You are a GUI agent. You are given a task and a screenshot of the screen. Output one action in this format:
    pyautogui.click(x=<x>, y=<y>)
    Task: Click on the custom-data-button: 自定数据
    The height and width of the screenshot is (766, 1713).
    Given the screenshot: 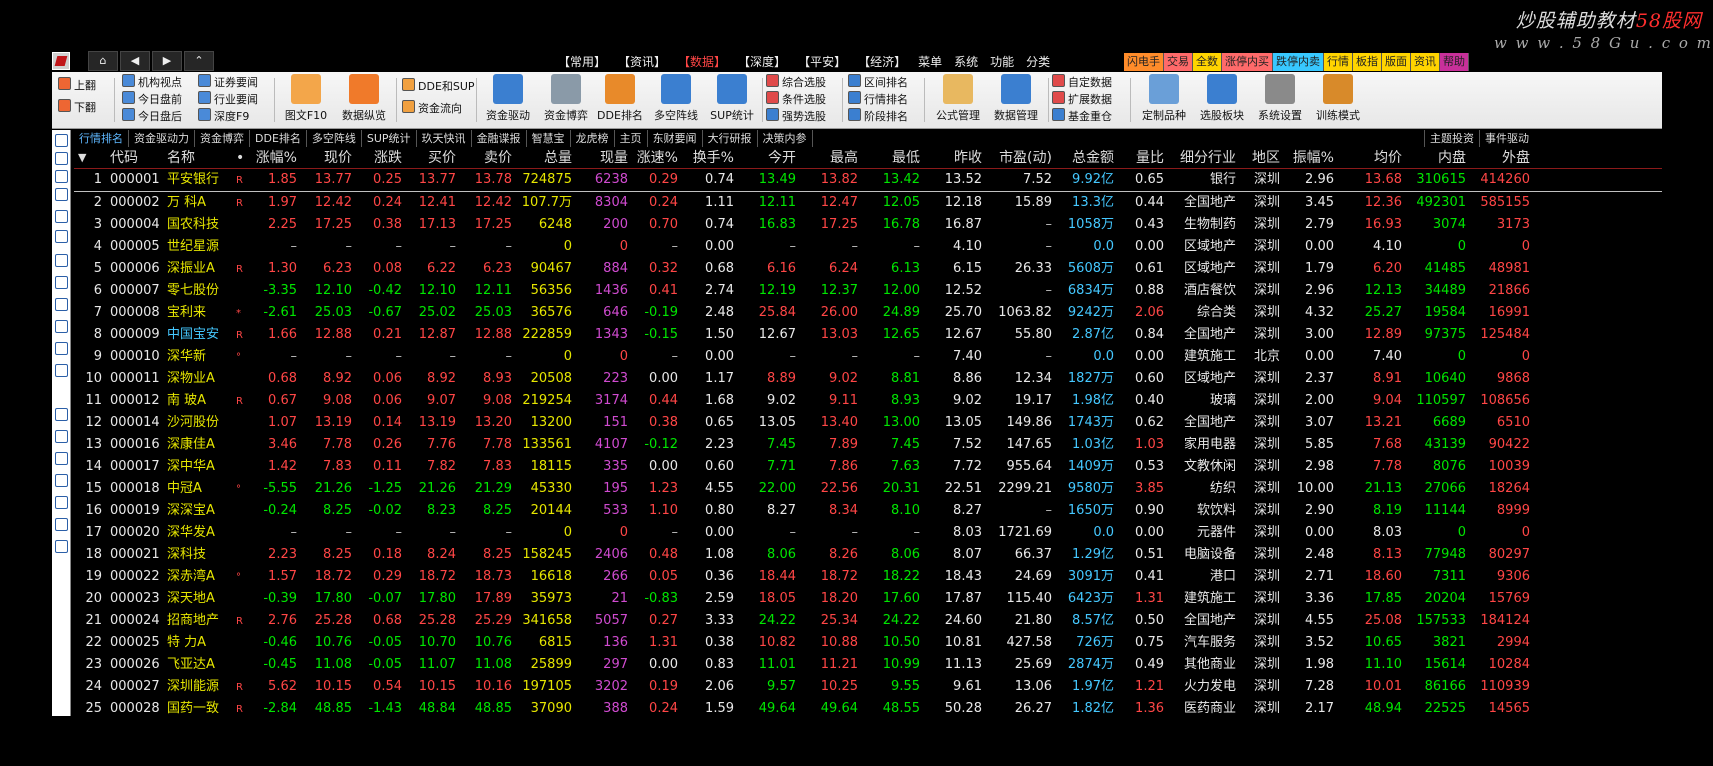 What is the action you would take?
    pyautogui.click(x=1082, y=82)
    